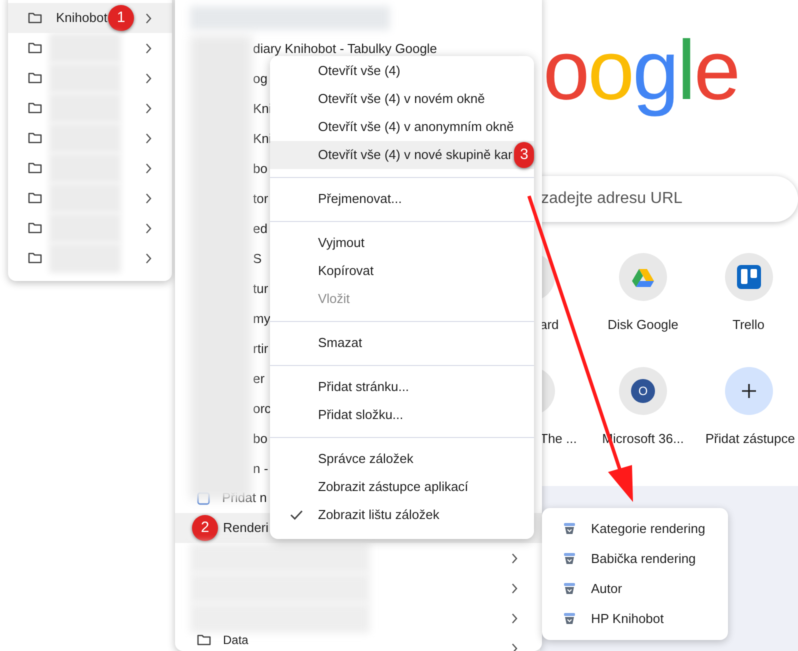 Image resolution: width=798 pixels, height=651 pixels. What do you see at coordinates (402, 71) in the screenshot?
I see `context-menu-item: Otevřít vše (4)` at bounding box center [402, 71].